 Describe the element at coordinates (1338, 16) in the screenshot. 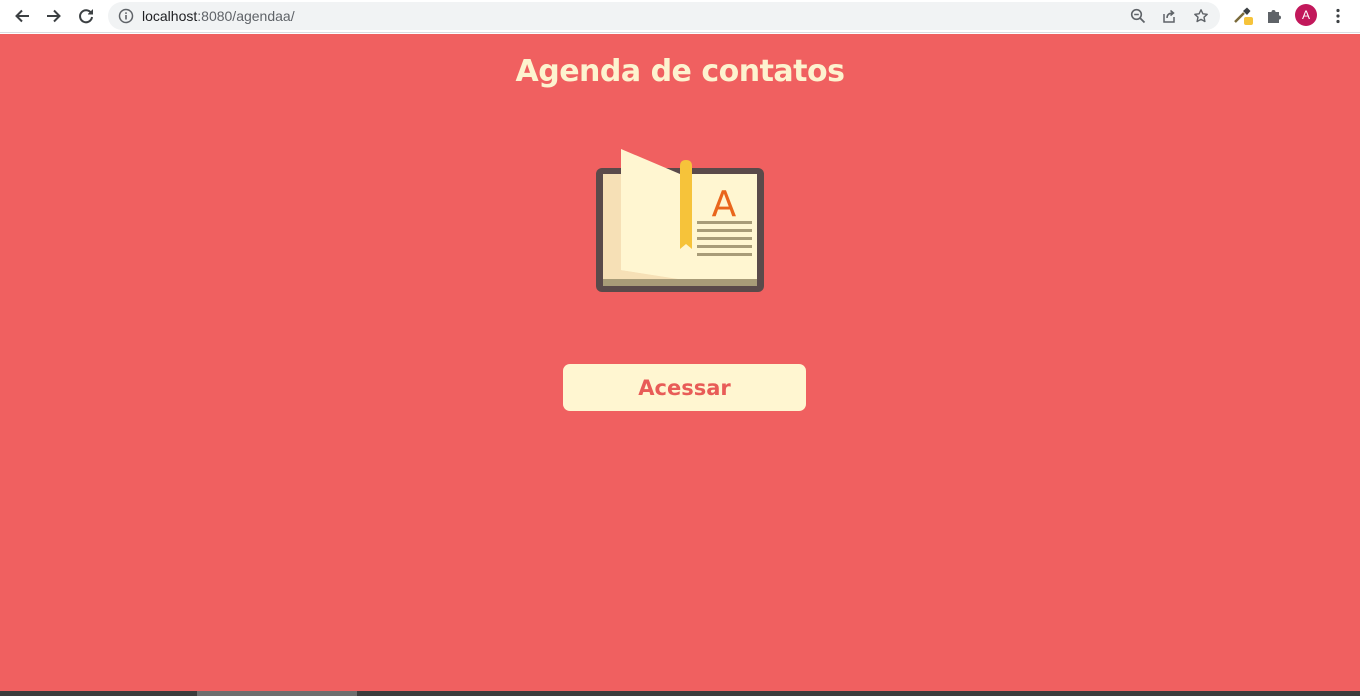

I see `kebab-menu-icon` at that location.